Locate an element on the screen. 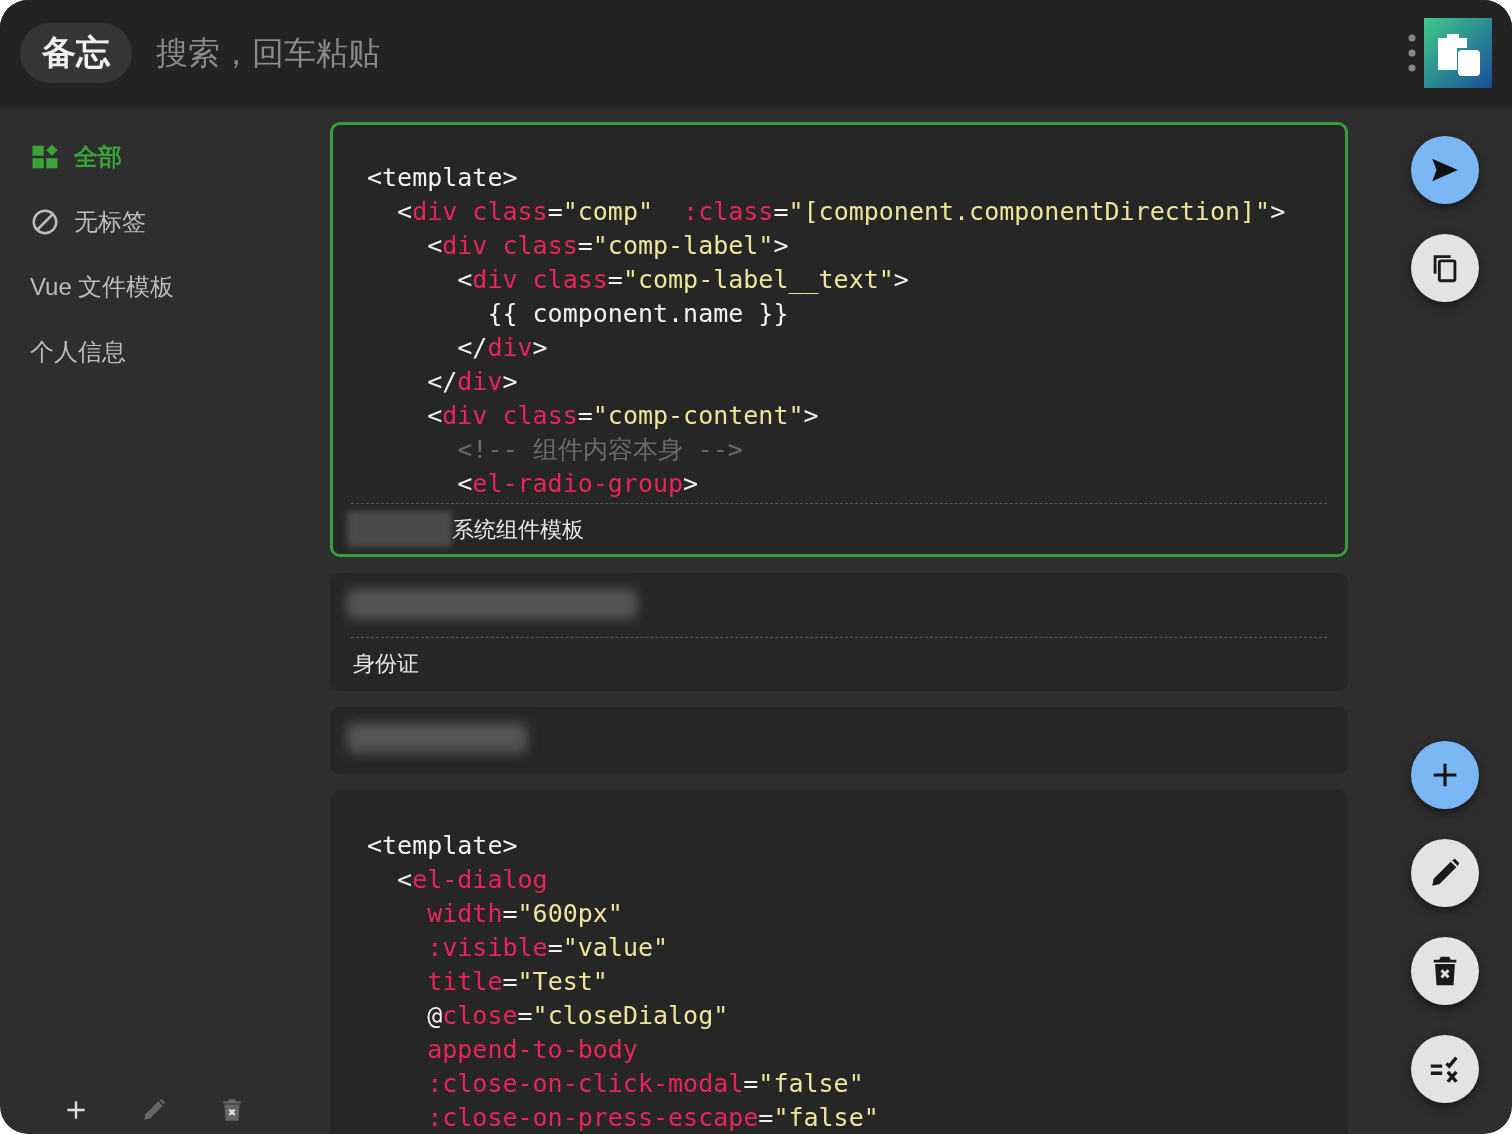  code-line: <div class="comp-content"> is located at coordinates (622, 416).